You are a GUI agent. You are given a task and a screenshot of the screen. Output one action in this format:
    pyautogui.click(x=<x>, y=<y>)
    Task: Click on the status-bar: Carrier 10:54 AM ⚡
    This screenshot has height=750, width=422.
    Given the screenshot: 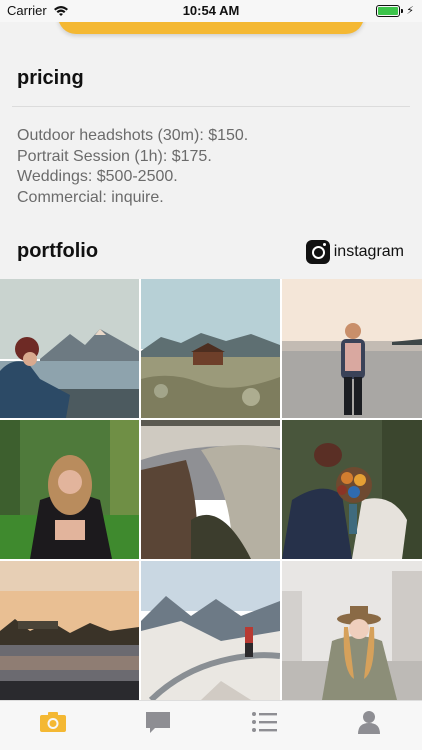 What is the action you would take?
    pyautogui.click(x=211, y=11)
    